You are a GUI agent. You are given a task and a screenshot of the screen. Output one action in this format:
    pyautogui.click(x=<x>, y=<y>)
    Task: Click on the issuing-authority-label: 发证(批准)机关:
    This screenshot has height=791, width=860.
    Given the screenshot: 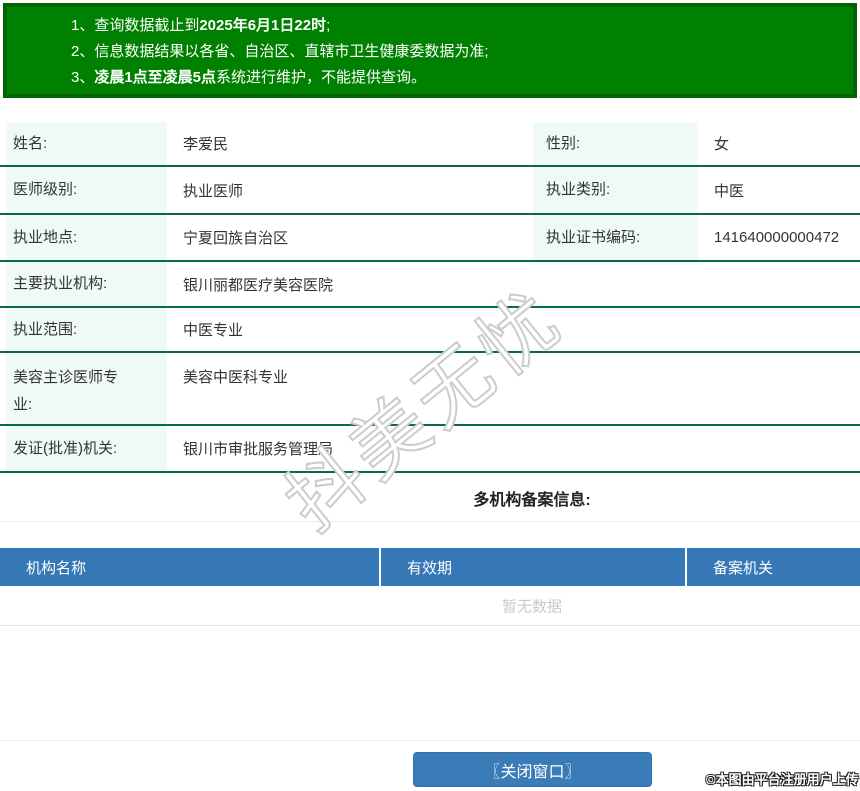 What is the action you would take?
    pyautogui.click(x=83, y=448)
    